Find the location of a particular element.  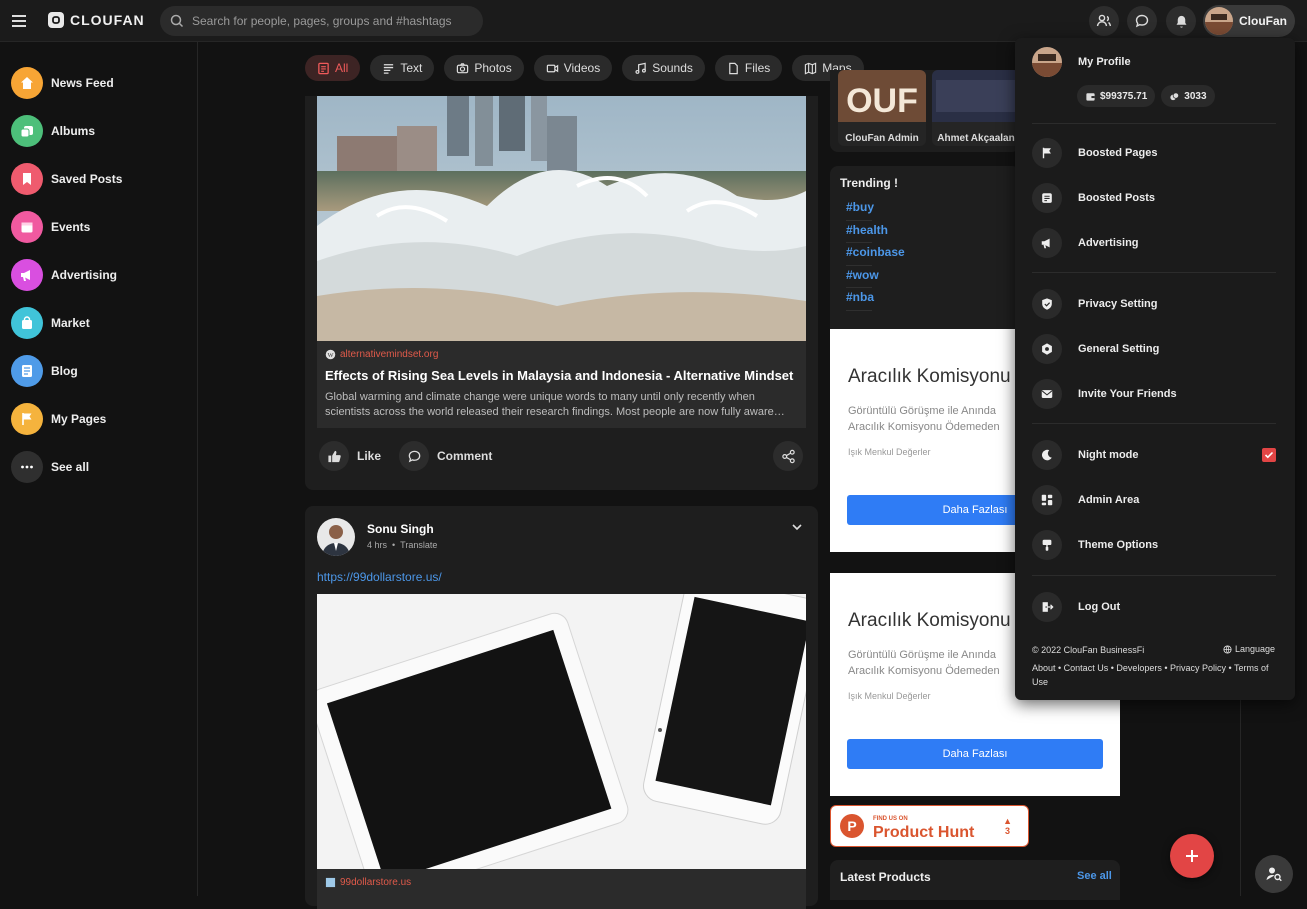

sidebar-item-advertising: Advertising is located at coordinates (98, 275).